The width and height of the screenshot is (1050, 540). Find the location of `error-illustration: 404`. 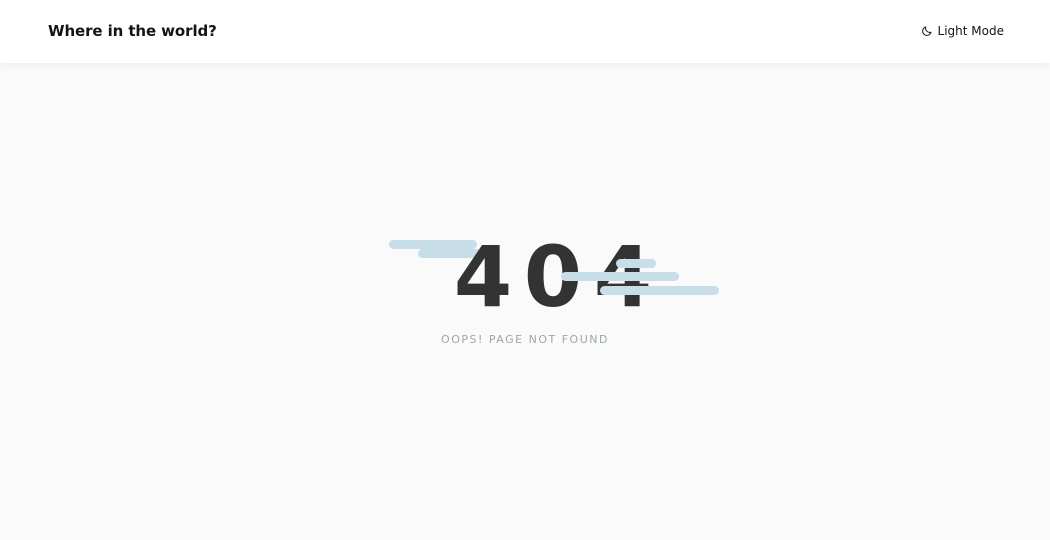

error-illustration: 404 is located at coordinates (555, 277).